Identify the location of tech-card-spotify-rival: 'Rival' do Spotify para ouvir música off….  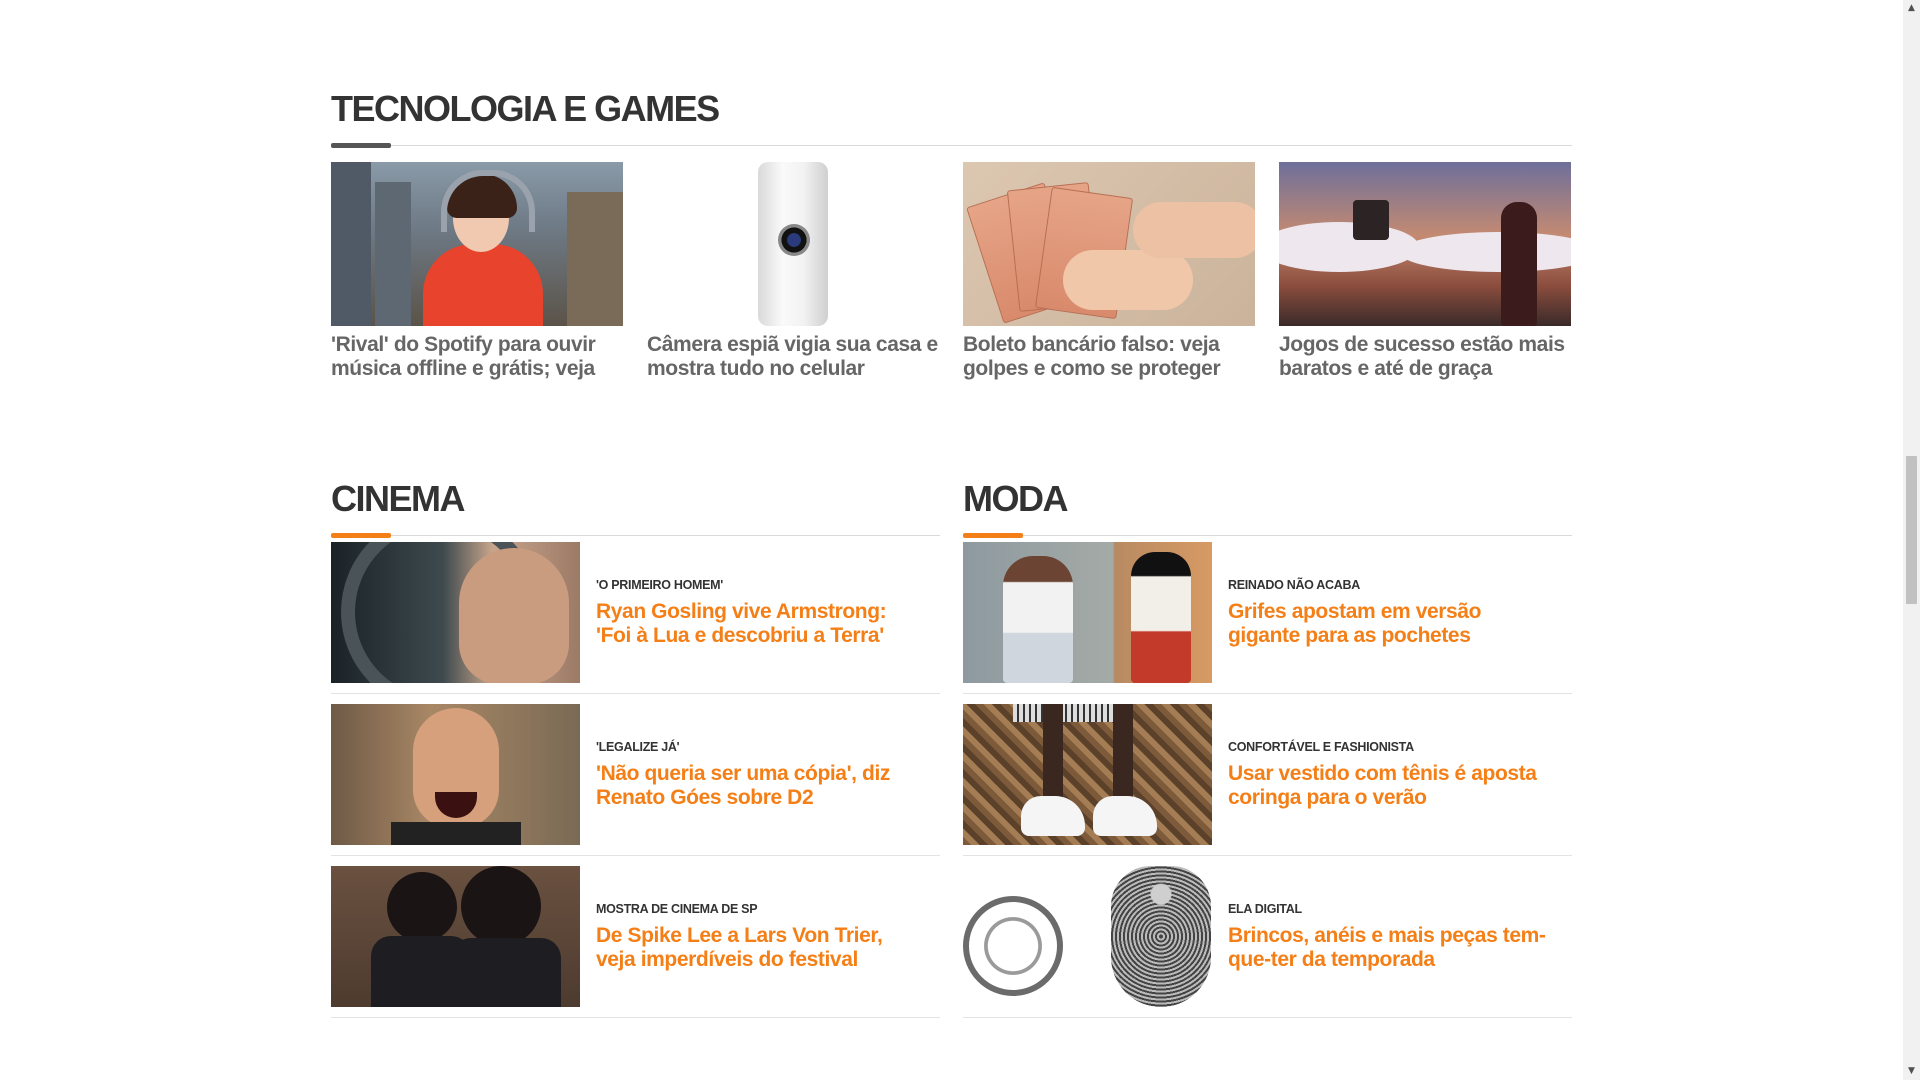
(477, 271).